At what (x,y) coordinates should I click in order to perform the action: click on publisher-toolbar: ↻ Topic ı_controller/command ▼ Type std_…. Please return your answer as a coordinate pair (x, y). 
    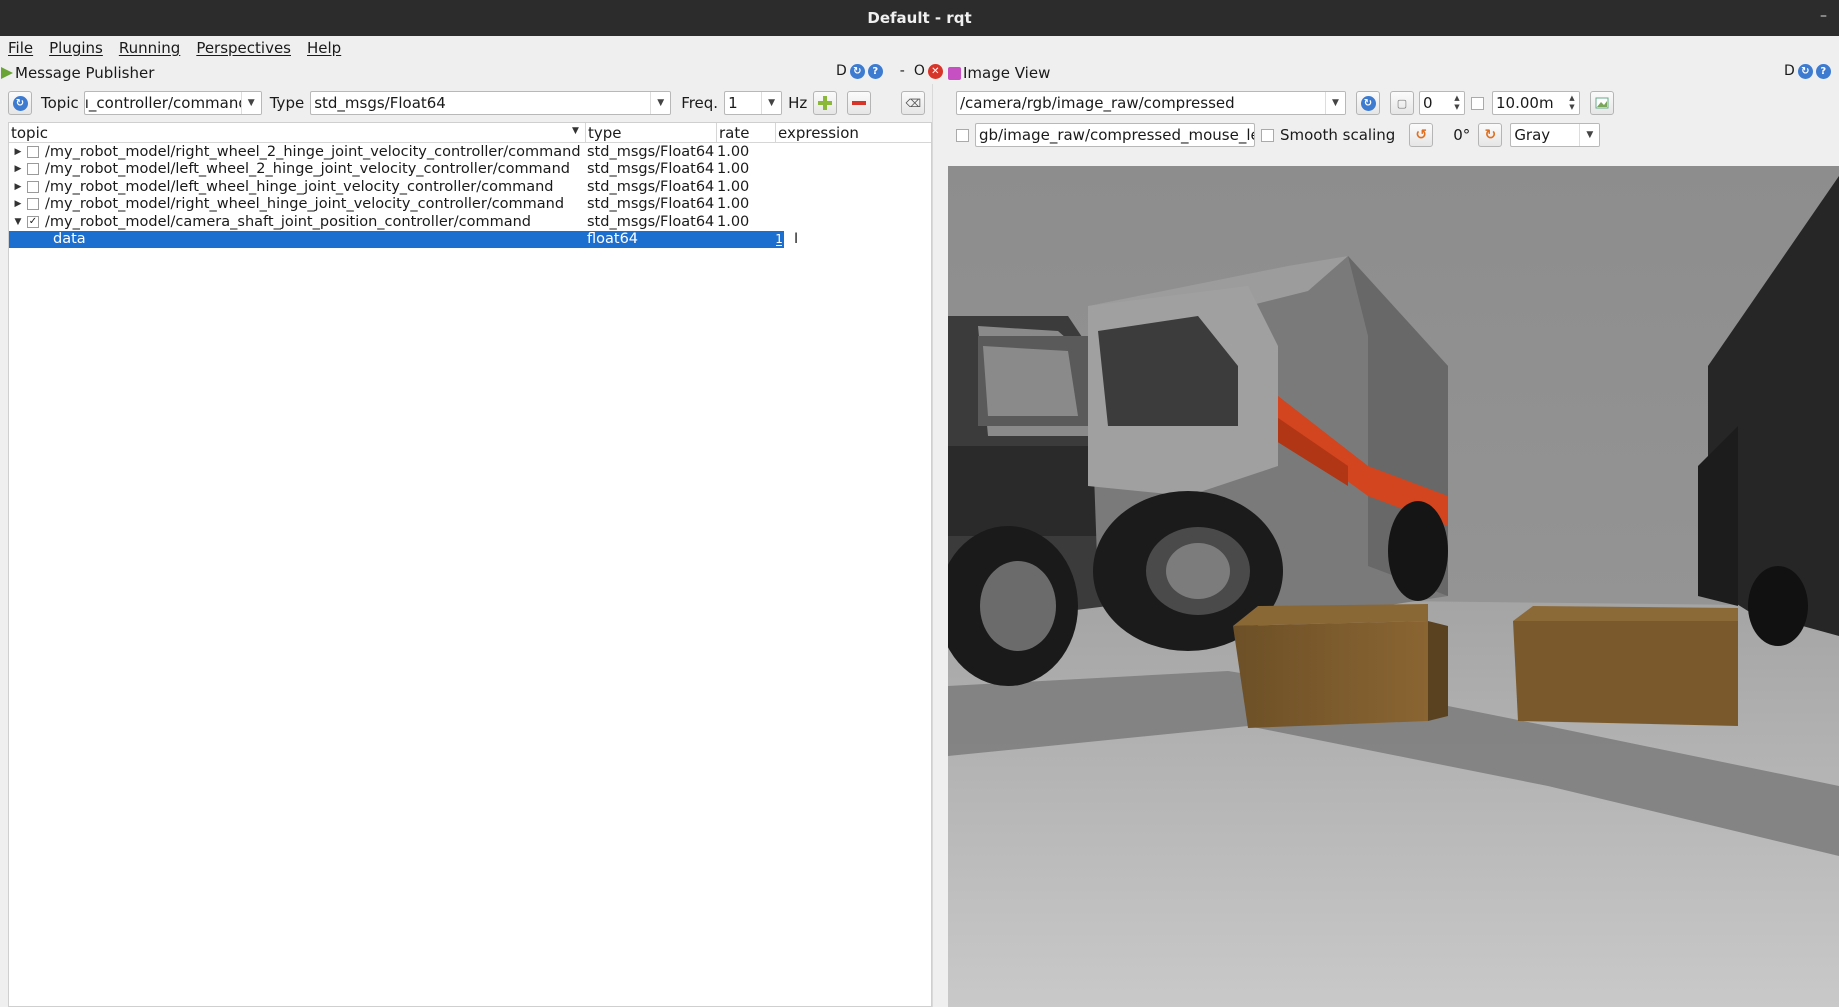
    Looking at the image, I should click on (470, 103).